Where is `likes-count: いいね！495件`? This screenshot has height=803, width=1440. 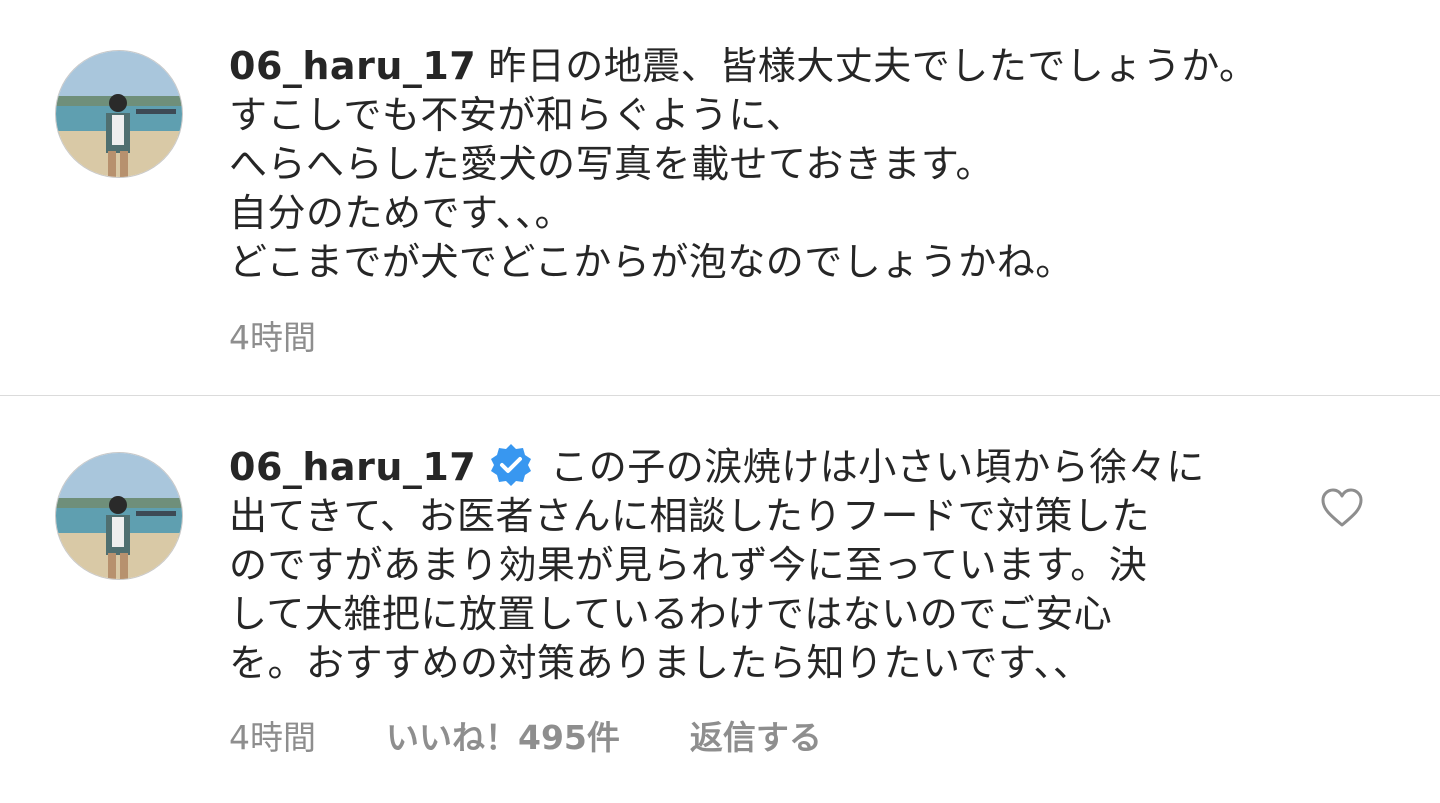
likes-count: いいね！495件 is located at coordinates (503, 735).